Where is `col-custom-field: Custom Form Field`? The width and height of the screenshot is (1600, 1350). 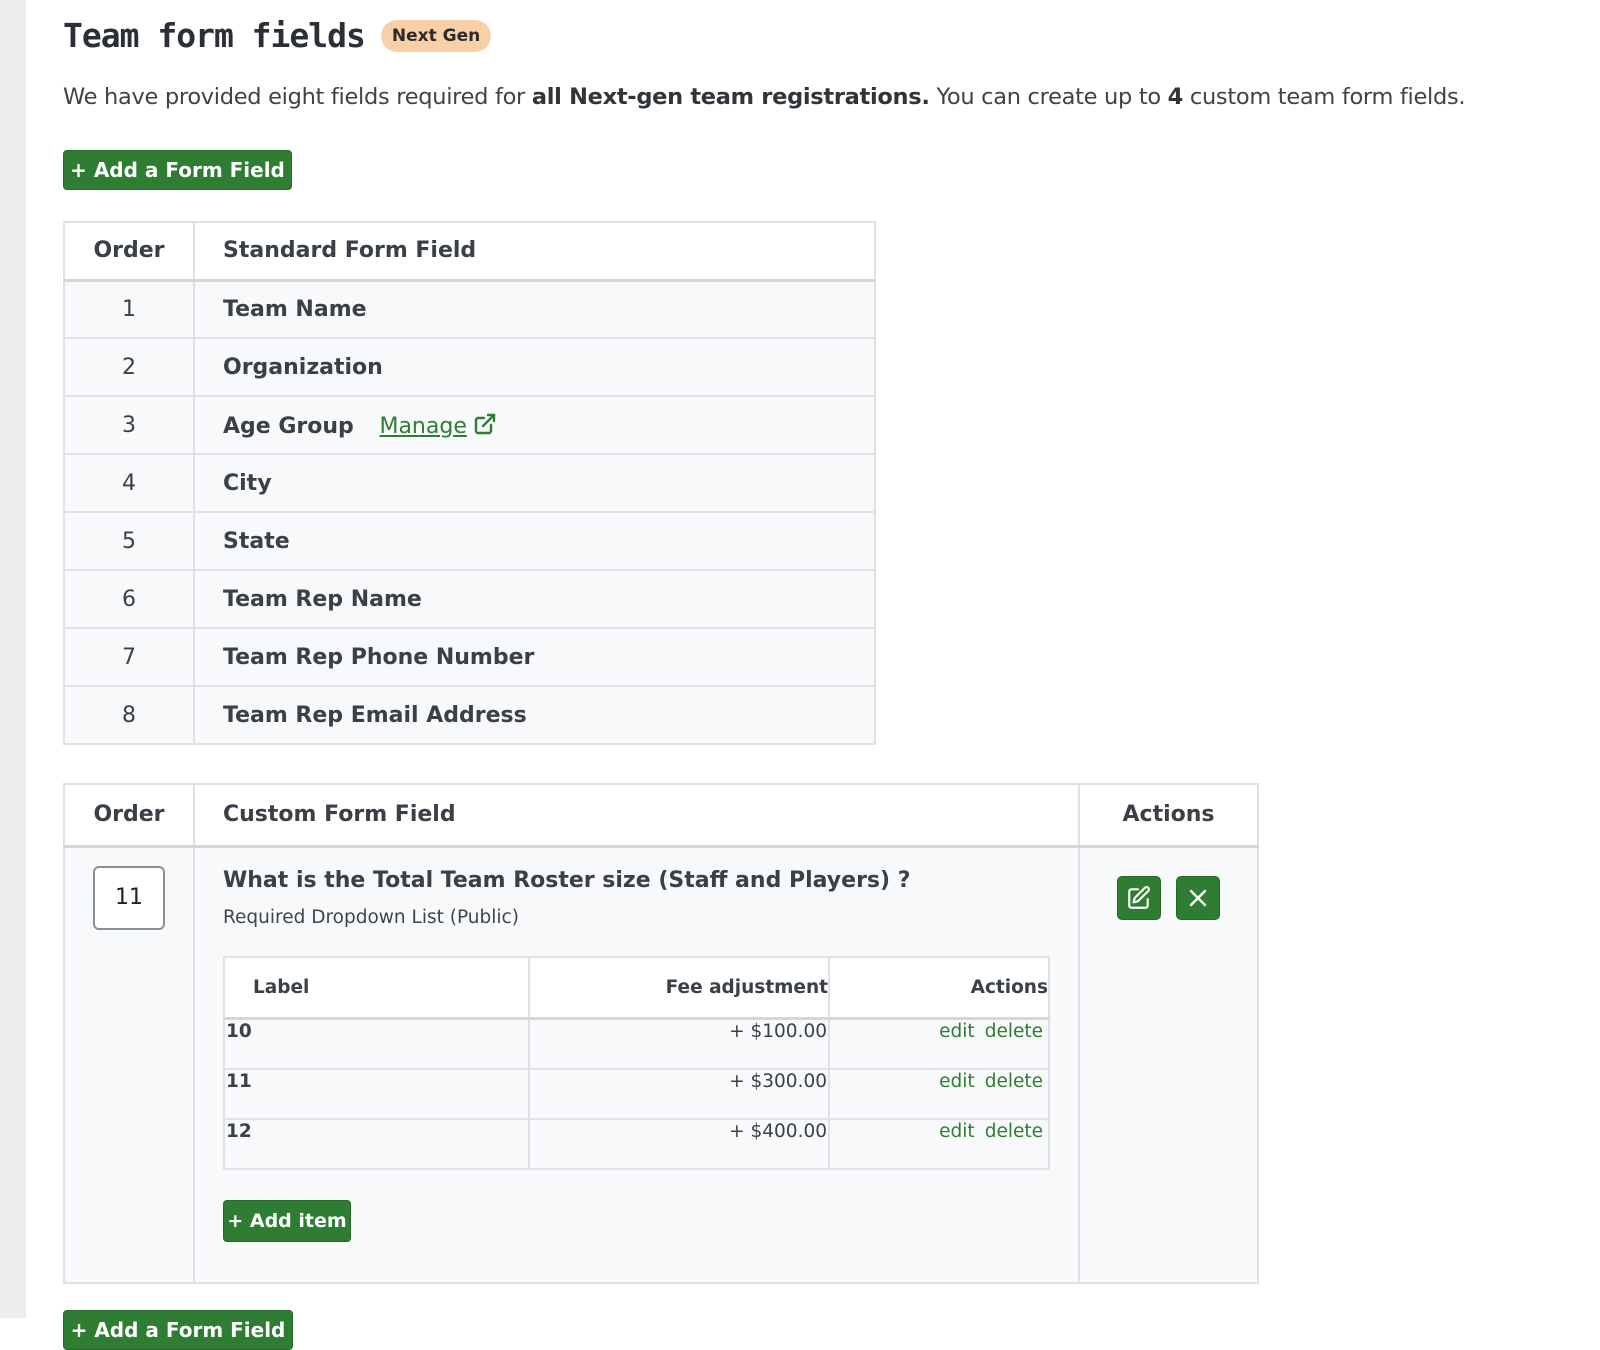
col-custom-field: Custom Form Field is located at coordinates (636, 815).